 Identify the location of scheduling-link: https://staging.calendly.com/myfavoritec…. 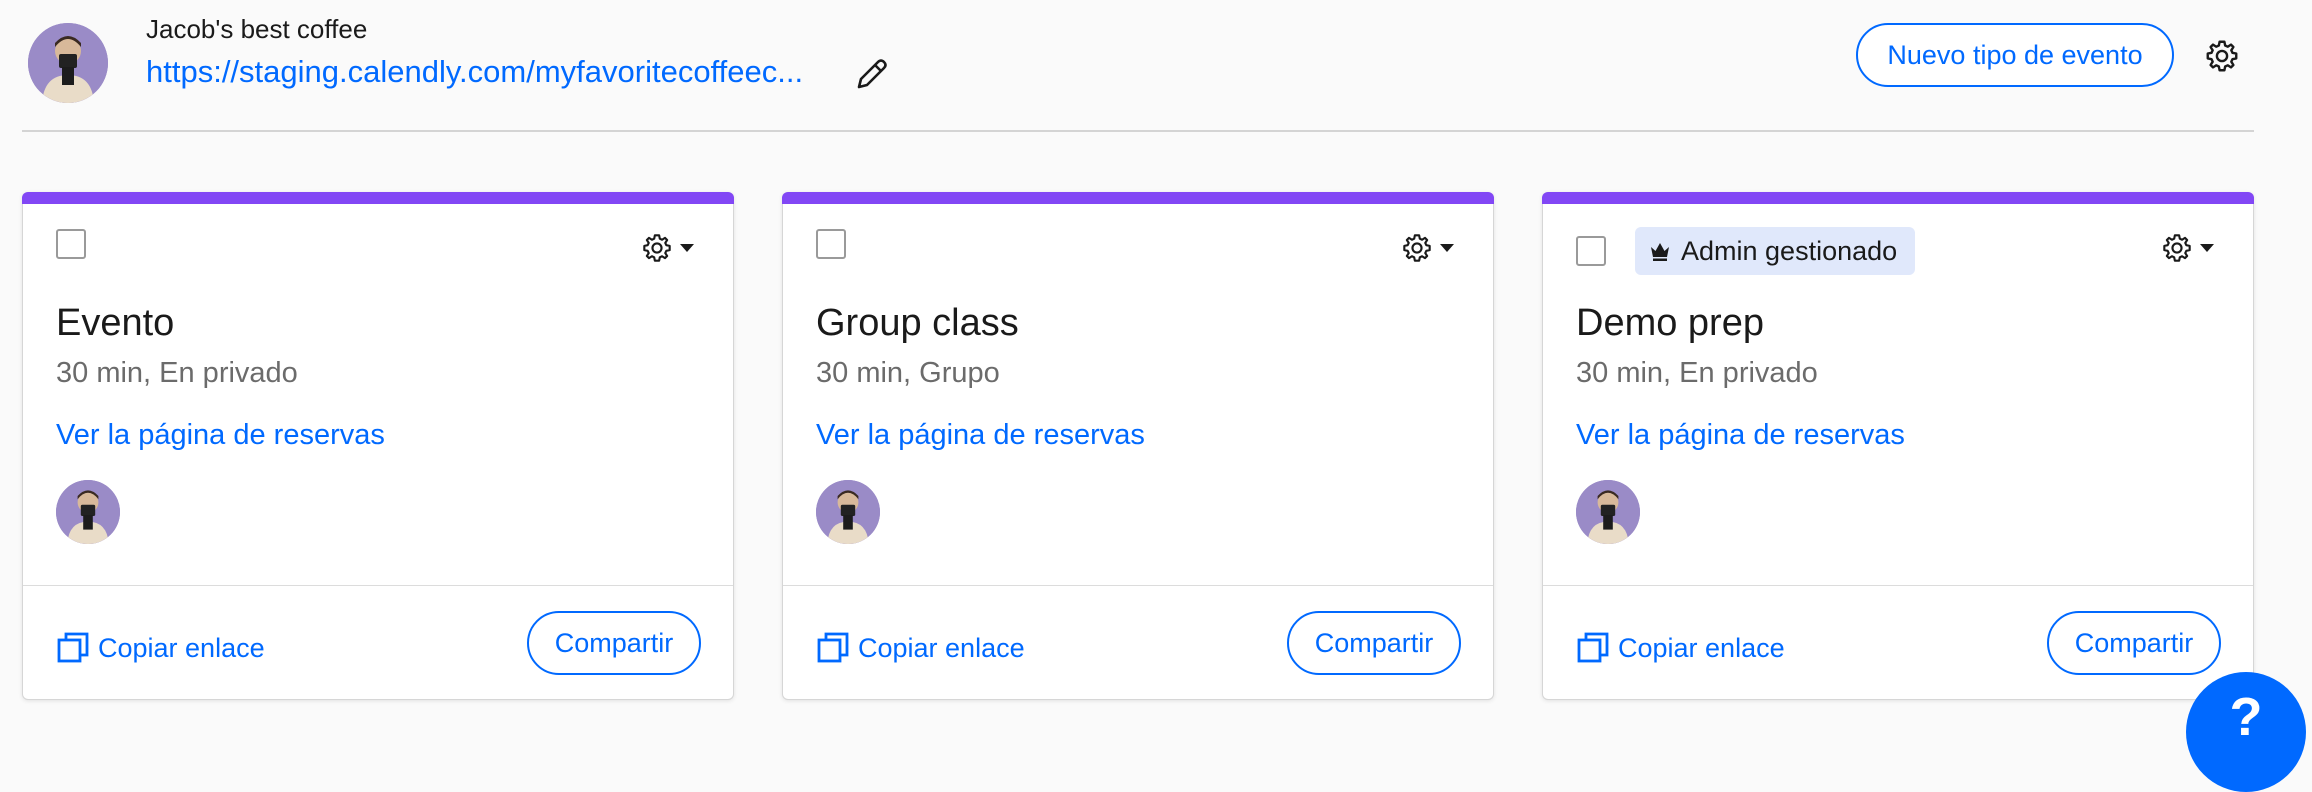
(474, 72).